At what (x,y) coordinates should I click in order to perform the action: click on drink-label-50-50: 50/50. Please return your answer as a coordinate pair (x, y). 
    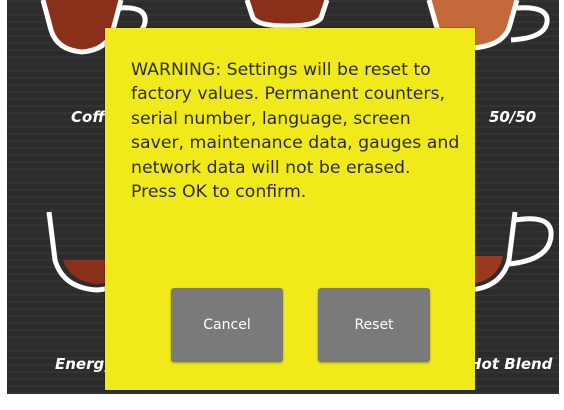
    Looking at the image, I should click on (513, 117).